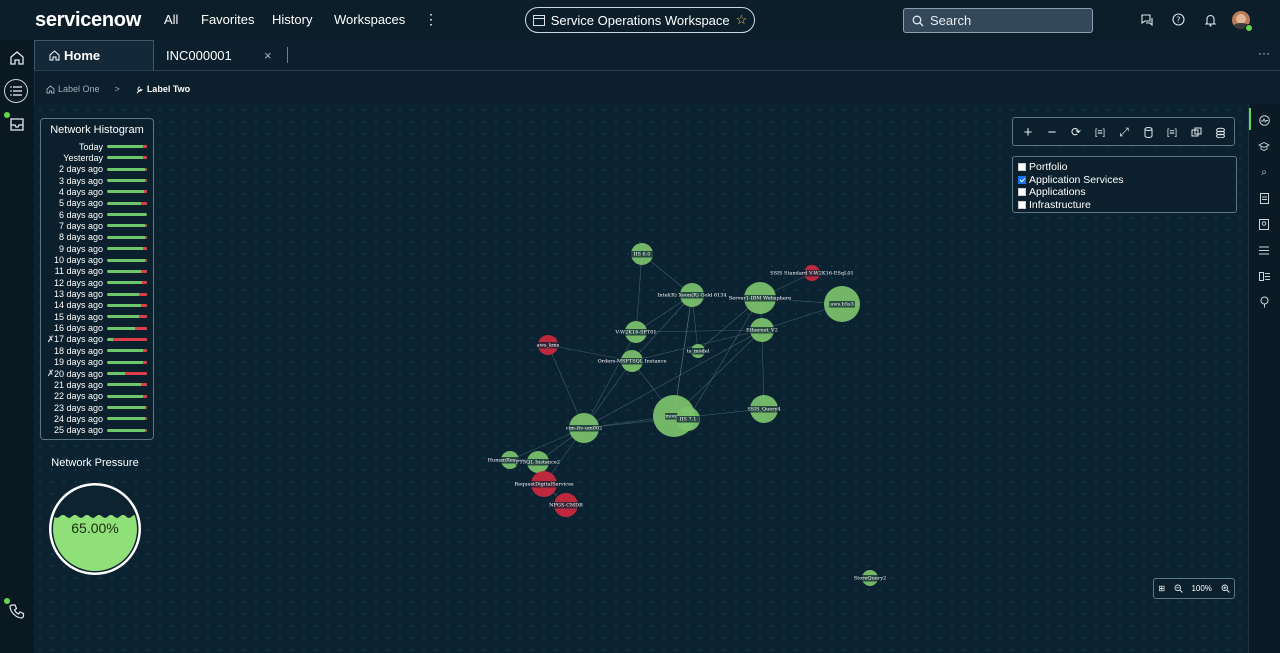  I want to click on graph-node: StoreQuery2, so click(870, 578).